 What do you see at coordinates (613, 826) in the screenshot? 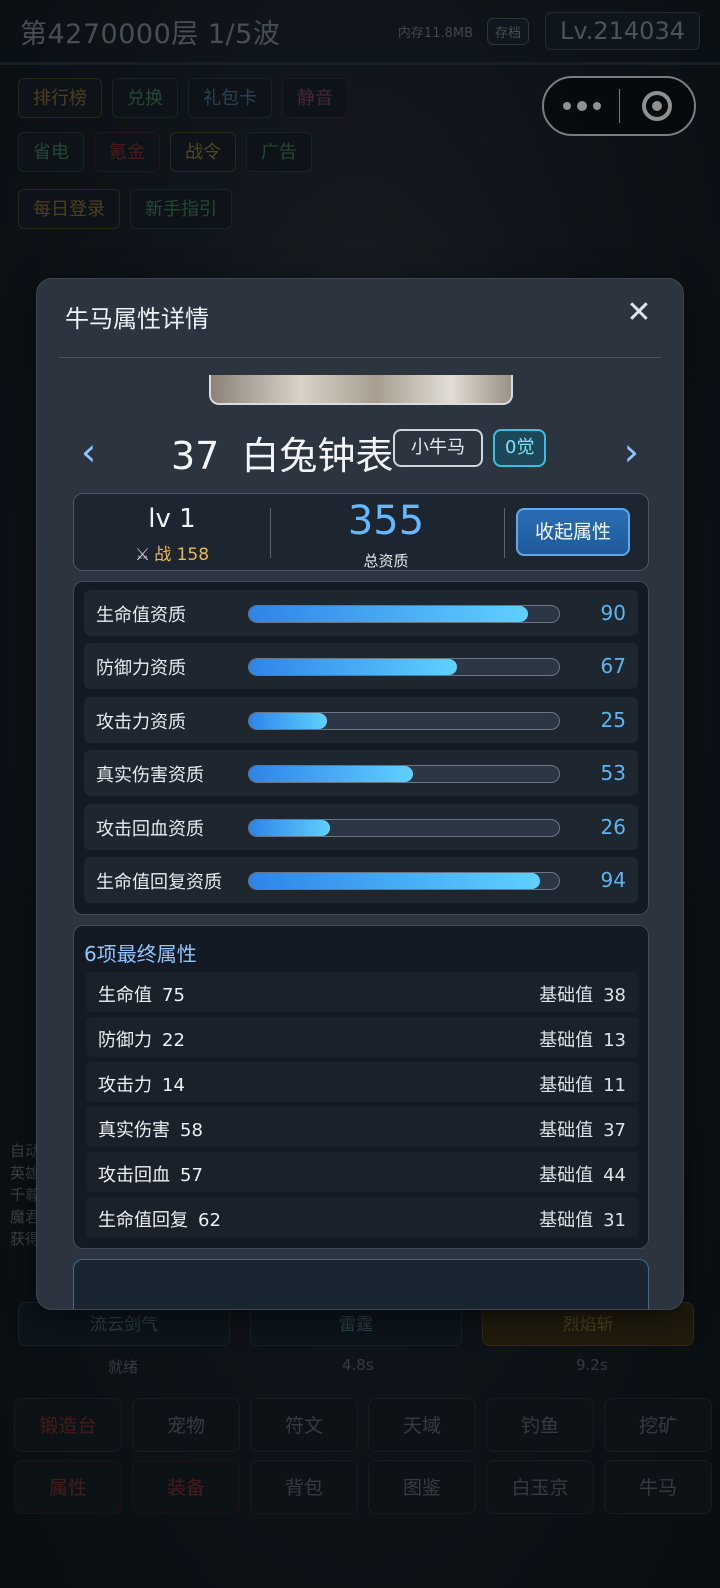
I see `quality-value: 26` at bounding box center [613, 826].